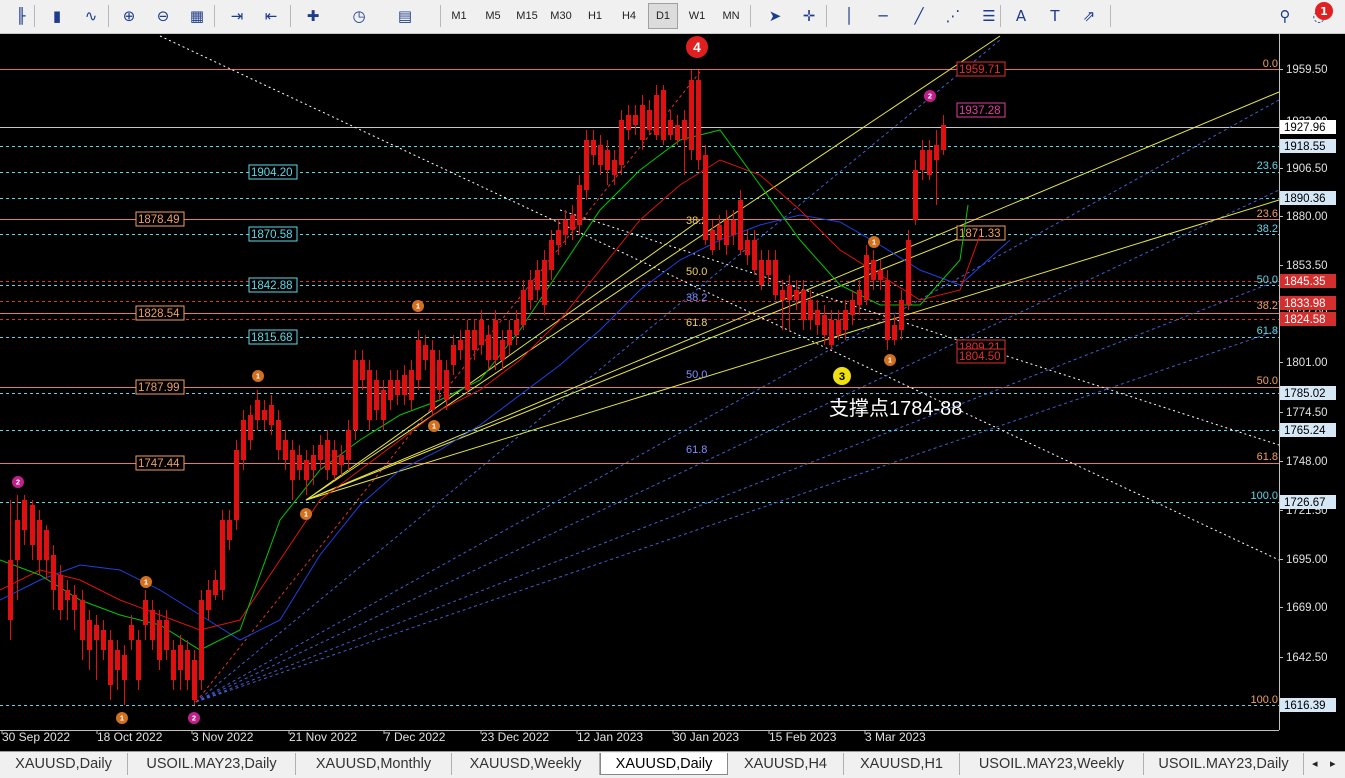 This screenshot has height=778, width=1345. Describe the element at coordinates (1307, 363) in the screenshot. I see `price-scale-label: 1801.00` at that location.